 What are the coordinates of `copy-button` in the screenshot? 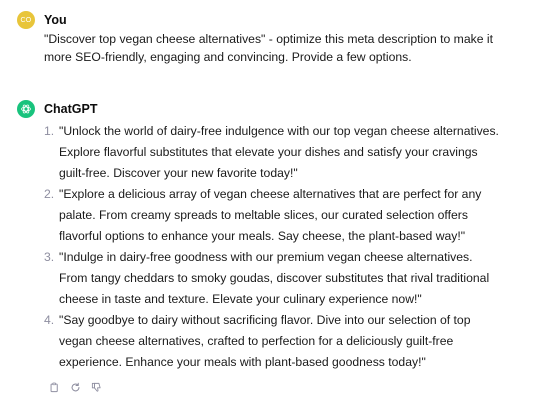 It's located at (54, 387).